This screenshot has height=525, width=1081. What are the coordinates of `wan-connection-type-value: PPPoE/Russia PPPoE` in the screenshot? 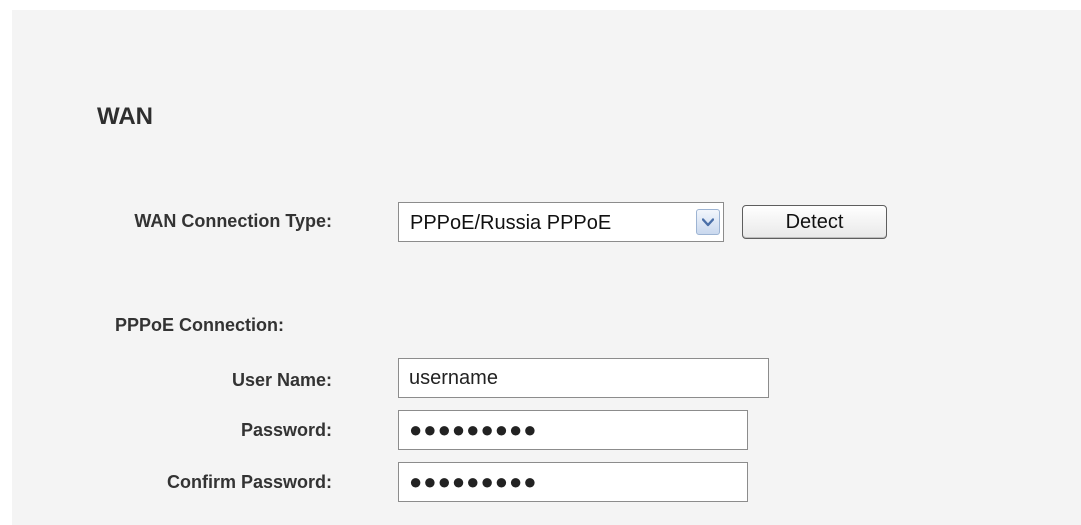 It's located at (511, 223).